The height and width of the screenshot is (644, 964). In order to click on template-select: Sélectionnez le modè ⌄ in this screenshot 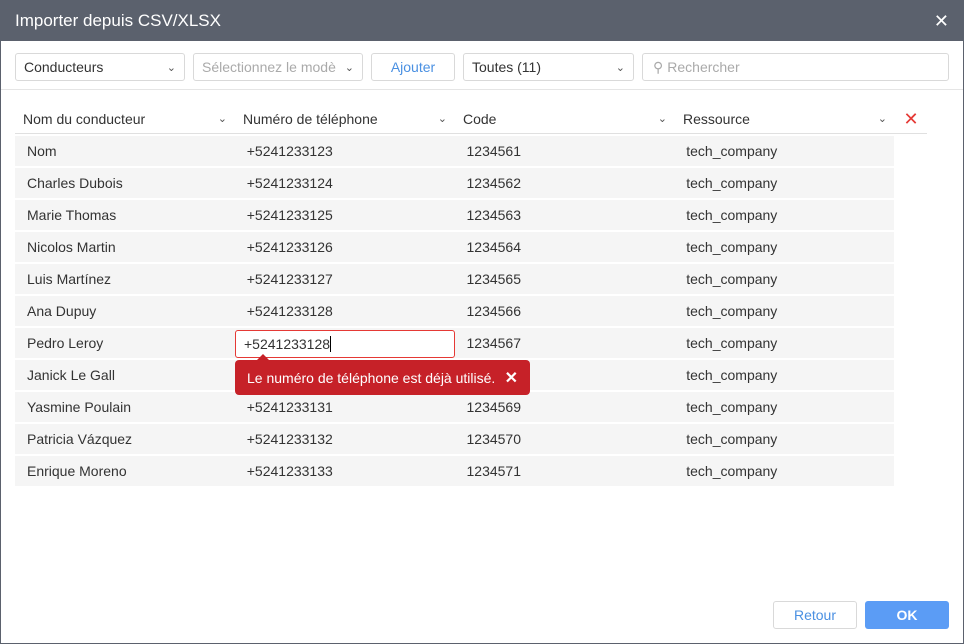, I will do `click(278, 67)`.